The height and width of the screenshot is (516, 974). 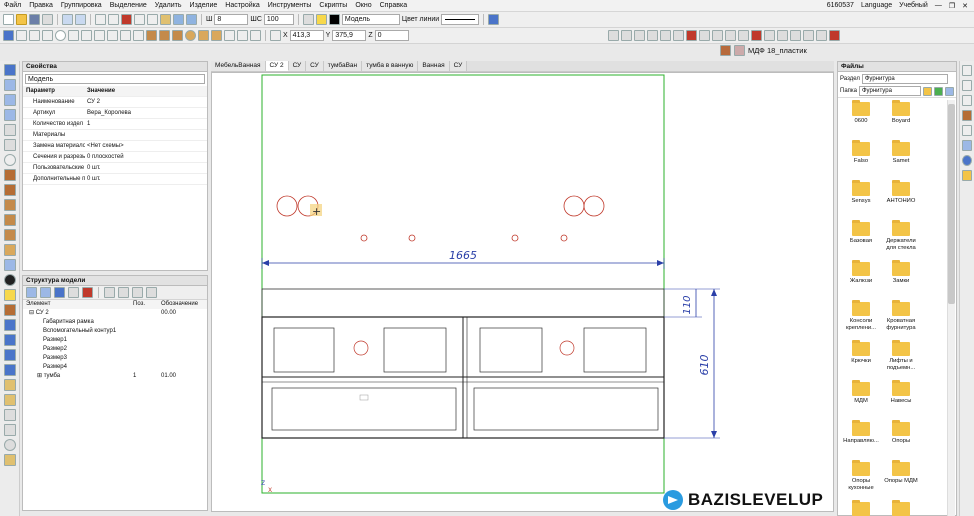 I want to click on back-view-icon, so click(x=626, y=35).